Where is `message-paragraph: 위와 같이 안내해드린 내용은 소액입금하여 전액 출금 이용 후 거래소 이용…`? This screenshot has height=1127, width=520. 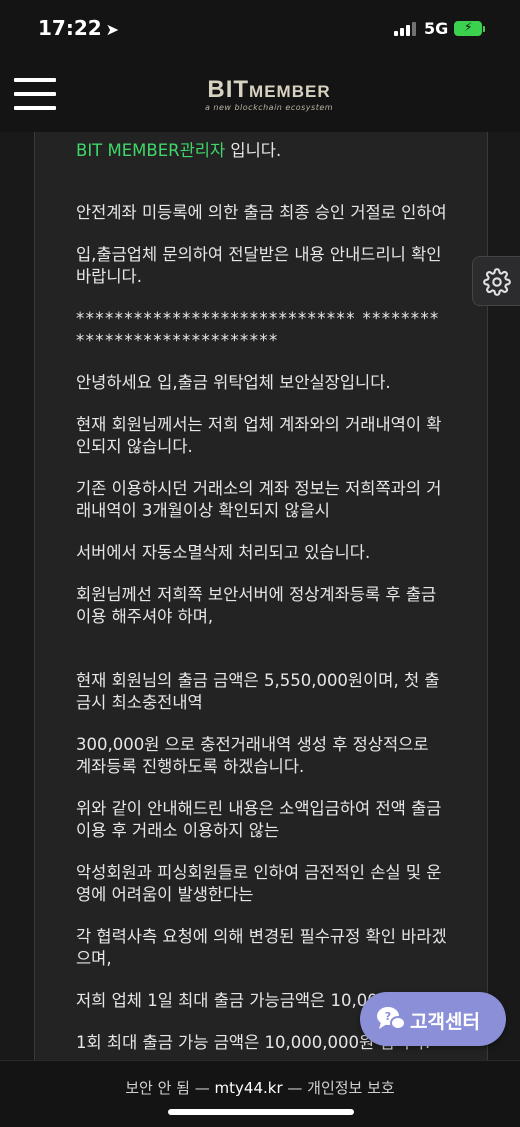 message-paragraph: 위와 같이 안내해드린 내용은 소액입금하여 전액 출금 이용 후 거래소 이용… is located at coordinates (259, 819).